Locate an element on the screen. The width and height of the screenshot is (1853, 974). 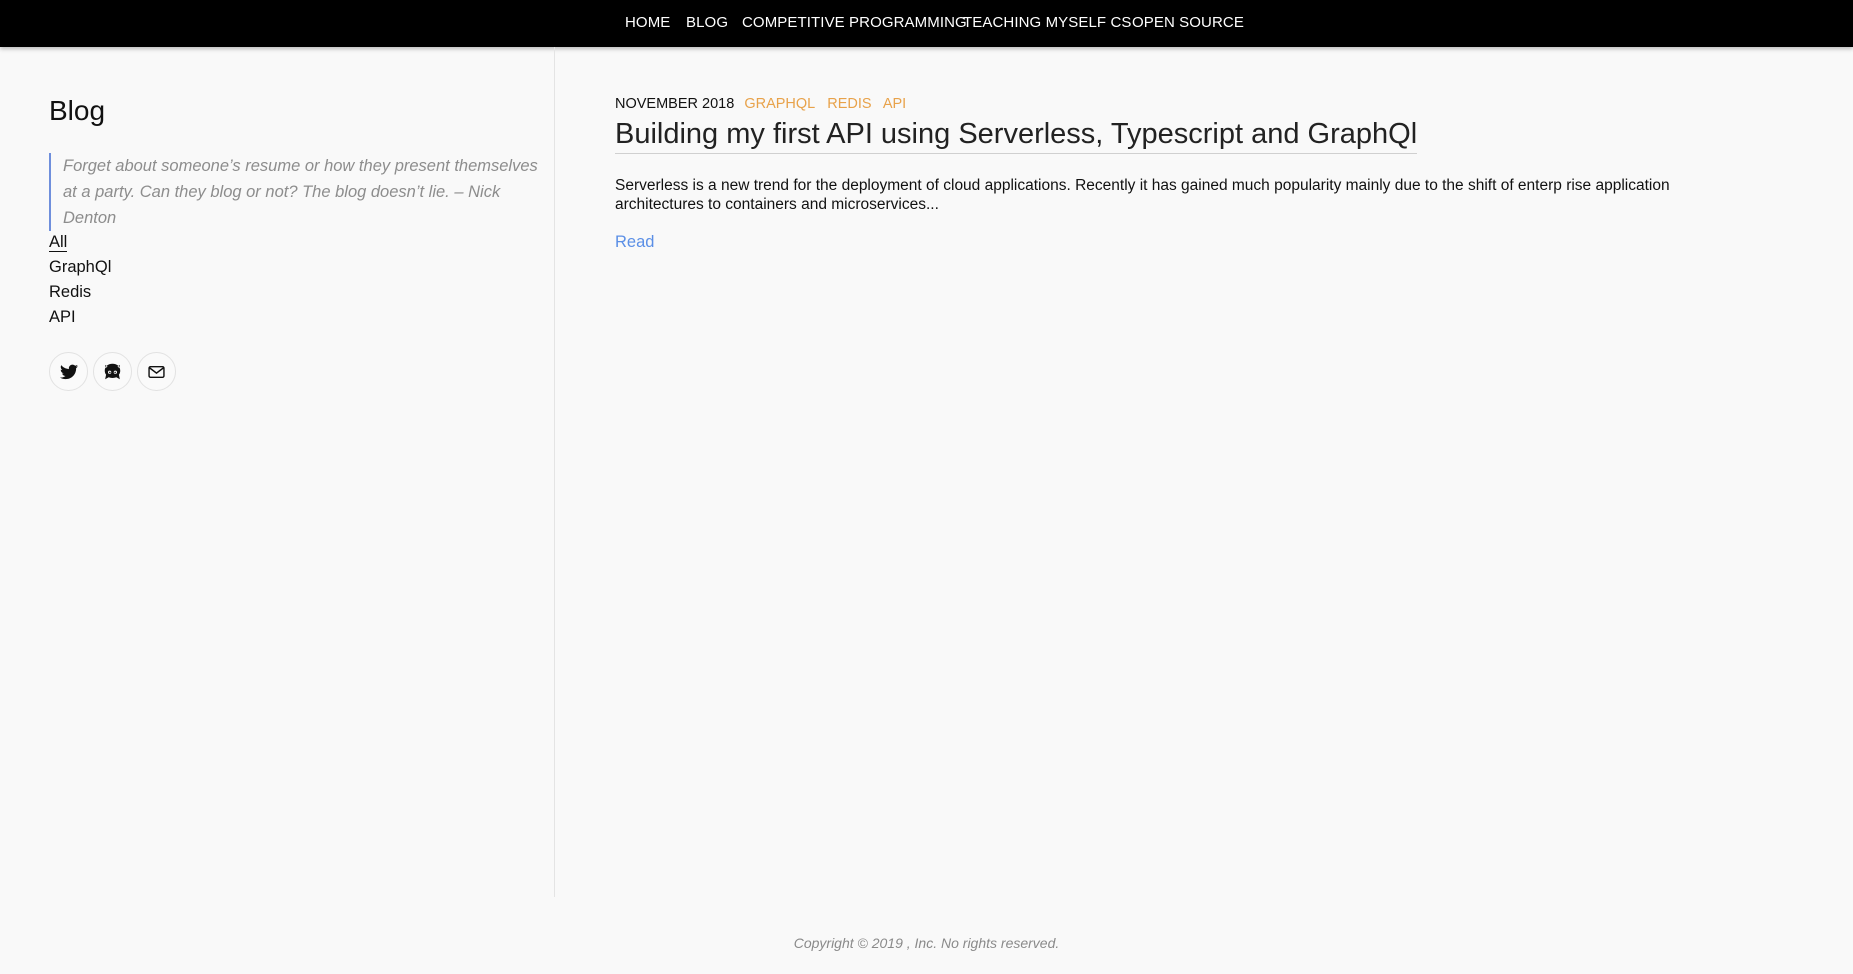
twitter-icon is located at coordinates (68, 371).